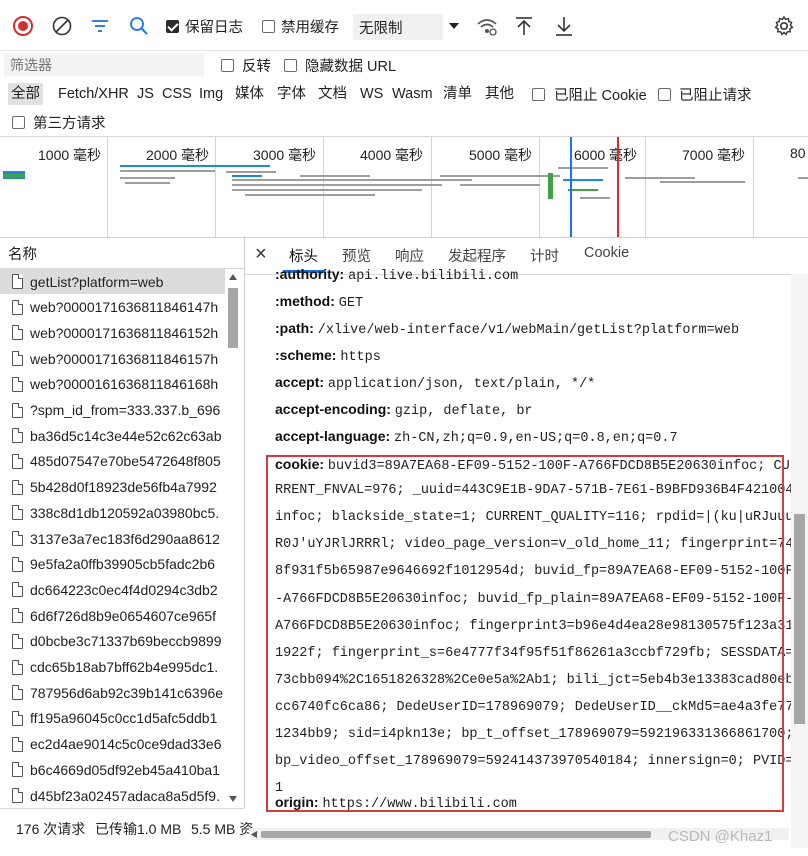 This screenshot has height=856, width=808. I want to click on list-item: 787956d6ab92c39b141c6396e, so click(112, 692).